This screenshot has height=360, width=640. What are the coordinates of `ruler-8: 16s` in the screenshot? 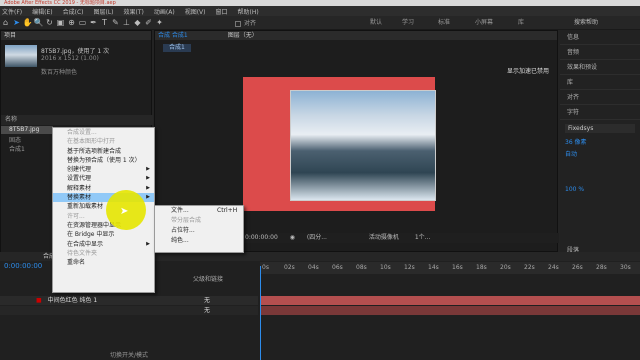 It's located at (457, 267).